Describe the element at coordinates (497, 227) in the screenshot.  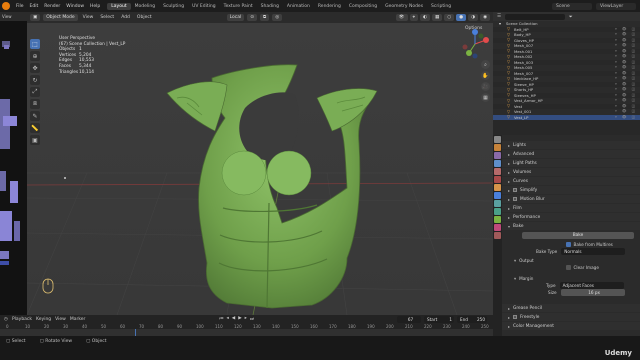
I see `material-tab-icon` at that location.